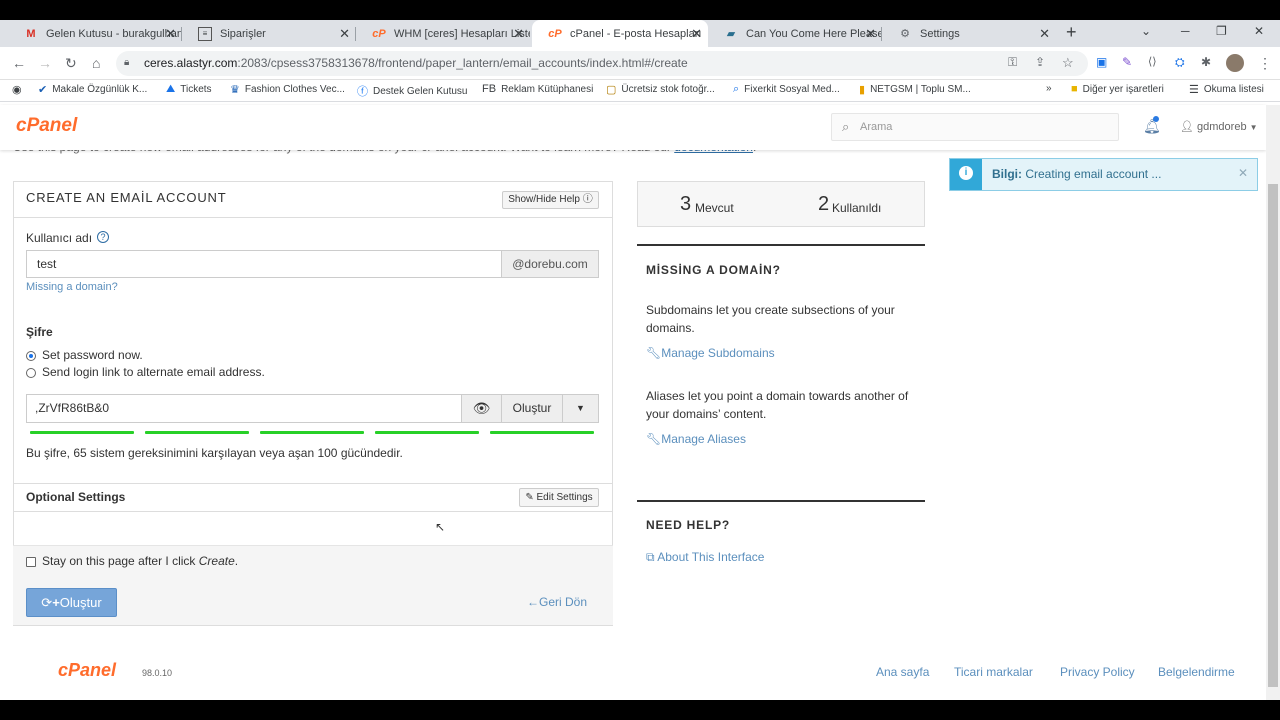 The height and width of the screenshot is (720, 1280). I want to click on caret-down-icon: ▼, so click(1253, 127).